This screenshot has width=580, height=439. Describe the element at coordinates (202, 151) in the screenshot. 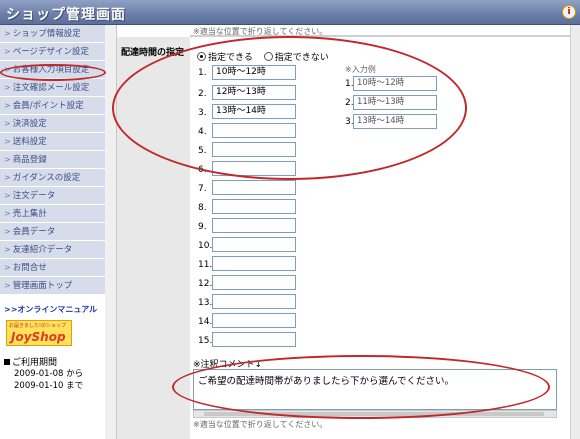

I see `slot-number: 5.` at that location.